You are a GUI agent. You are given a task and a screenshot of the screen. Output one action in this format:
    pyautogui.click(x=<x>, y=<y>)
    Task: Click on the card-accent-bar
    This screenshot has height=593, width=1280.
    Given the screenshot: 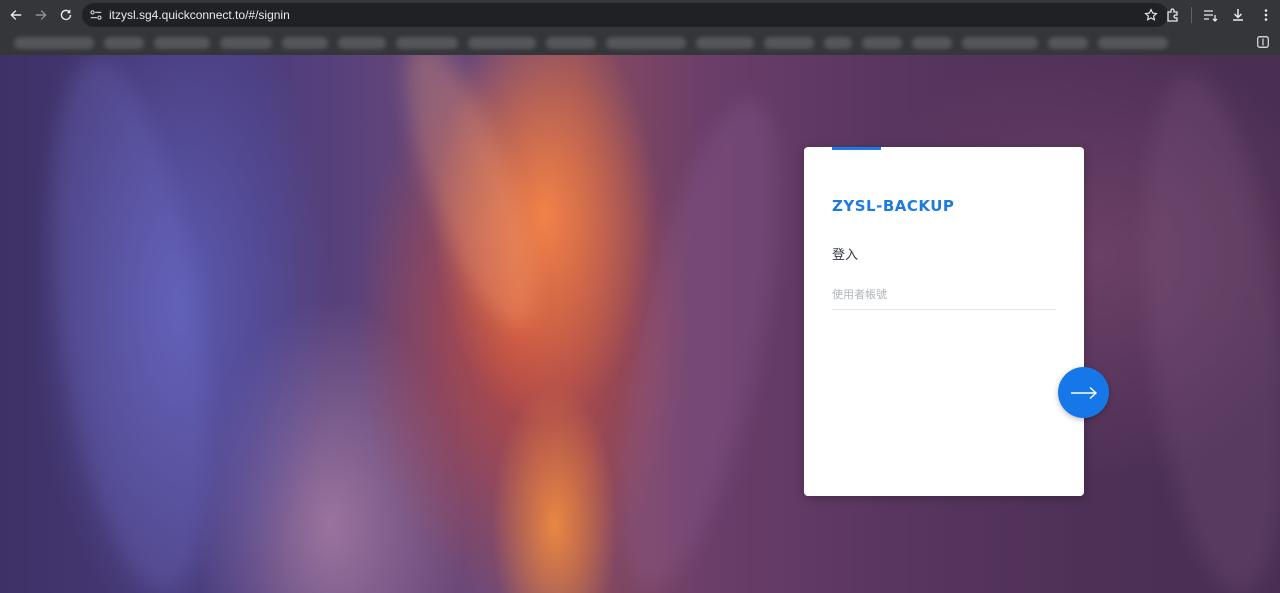 What is the action you would take?
    pyautogui.click(x=856, y=148)
    